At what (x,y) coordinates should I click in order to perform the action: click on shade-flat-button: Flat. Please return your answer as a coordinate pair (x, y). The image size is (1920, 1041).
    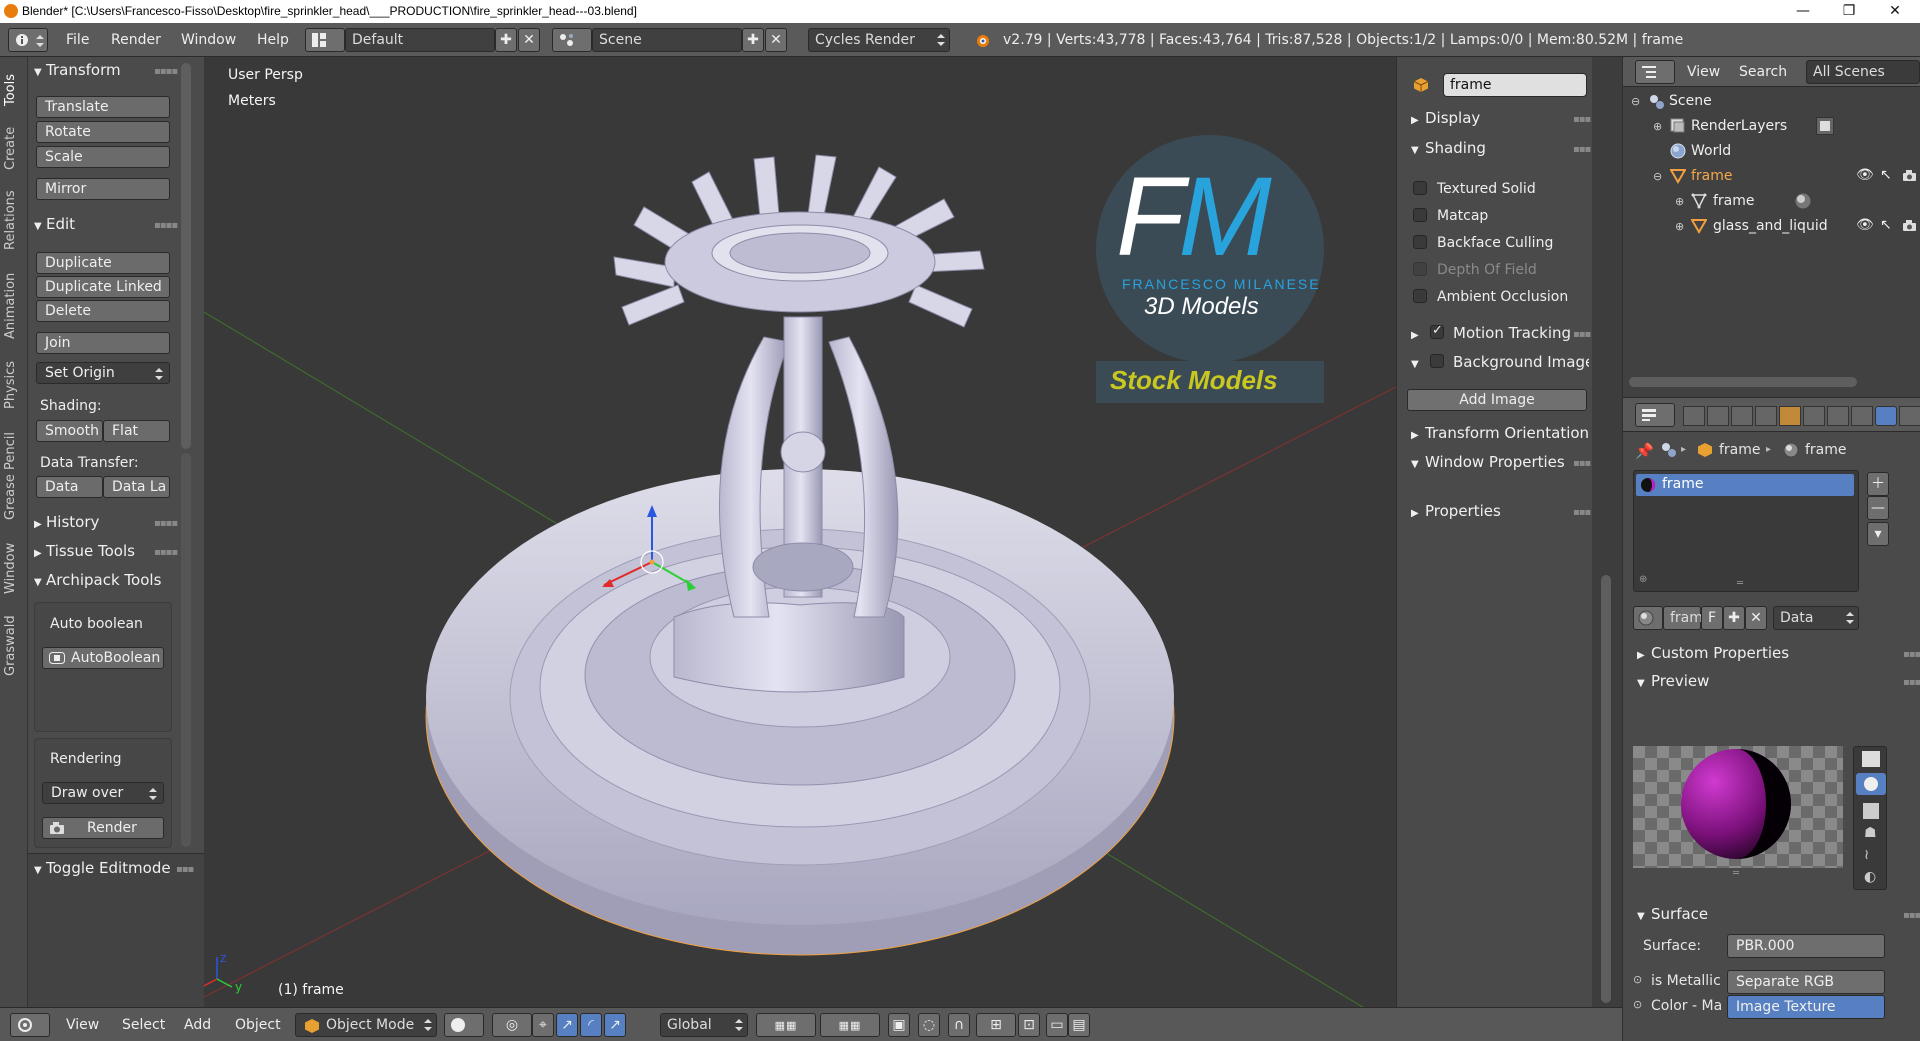
    Looking at the image, I should click on (136, 431).